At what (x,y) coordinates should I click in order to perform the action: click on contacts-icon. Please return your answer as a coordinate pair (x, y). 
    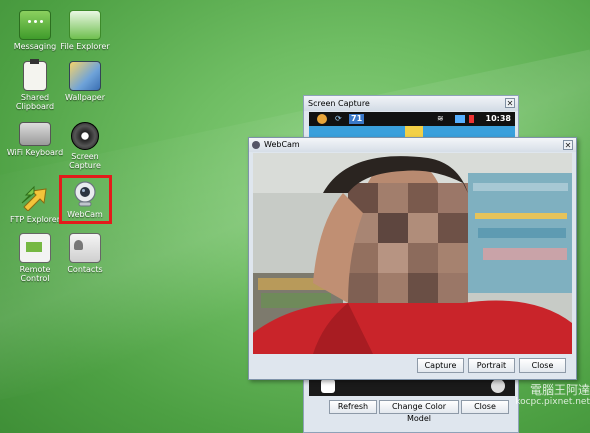
    Looking at the image, I should click on (85, 248).